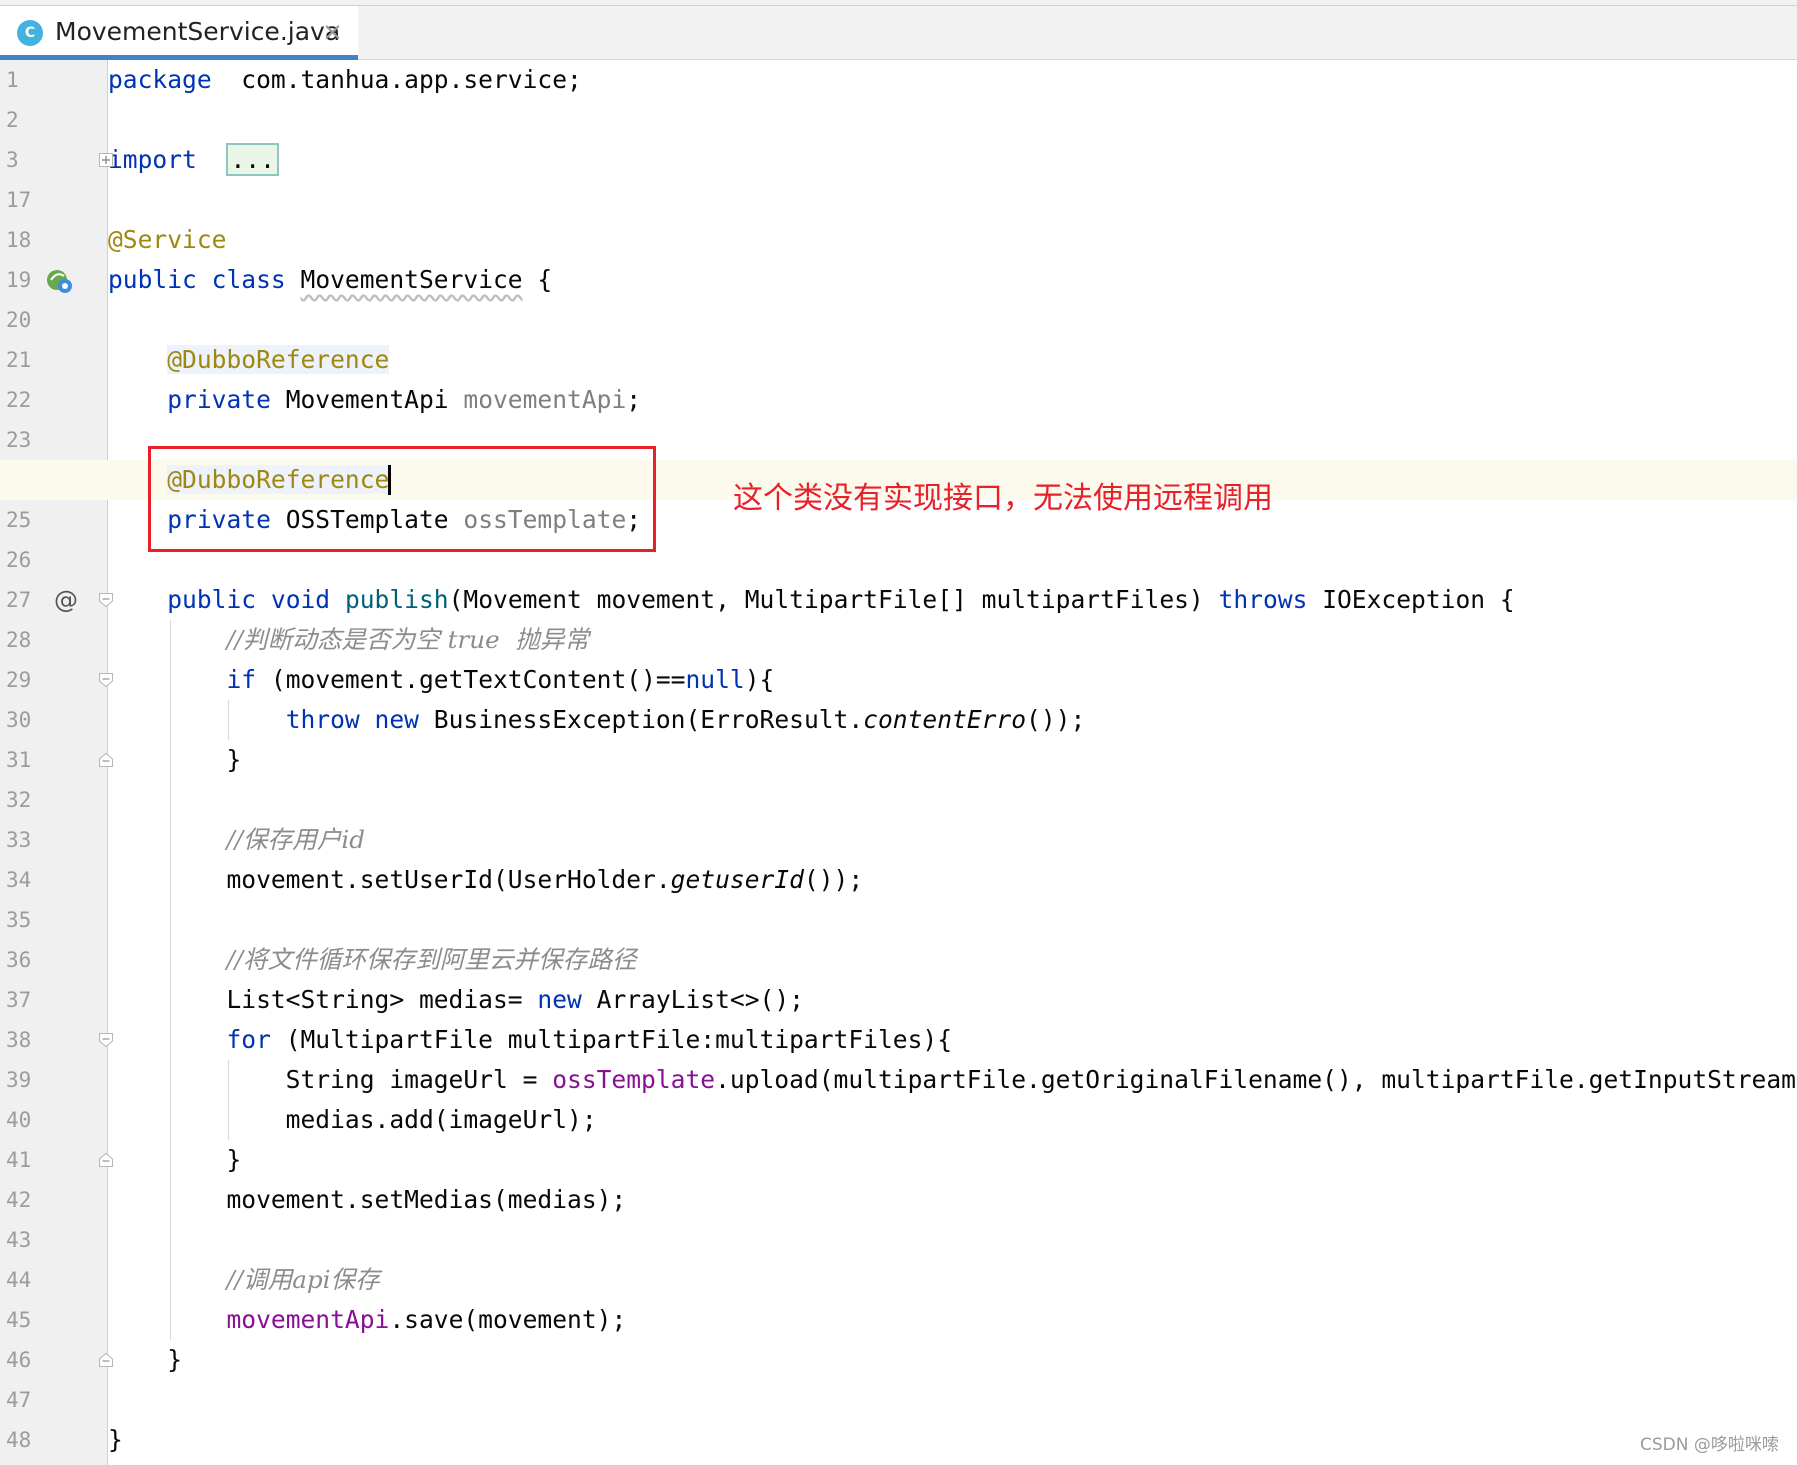 Image resolution: width=1797 pixels, height=1465 pixels. What do you see at coordinates (54, 1280) in the screenshot?
I see `gutter-line: 44` at bounding box center [54, 1280].